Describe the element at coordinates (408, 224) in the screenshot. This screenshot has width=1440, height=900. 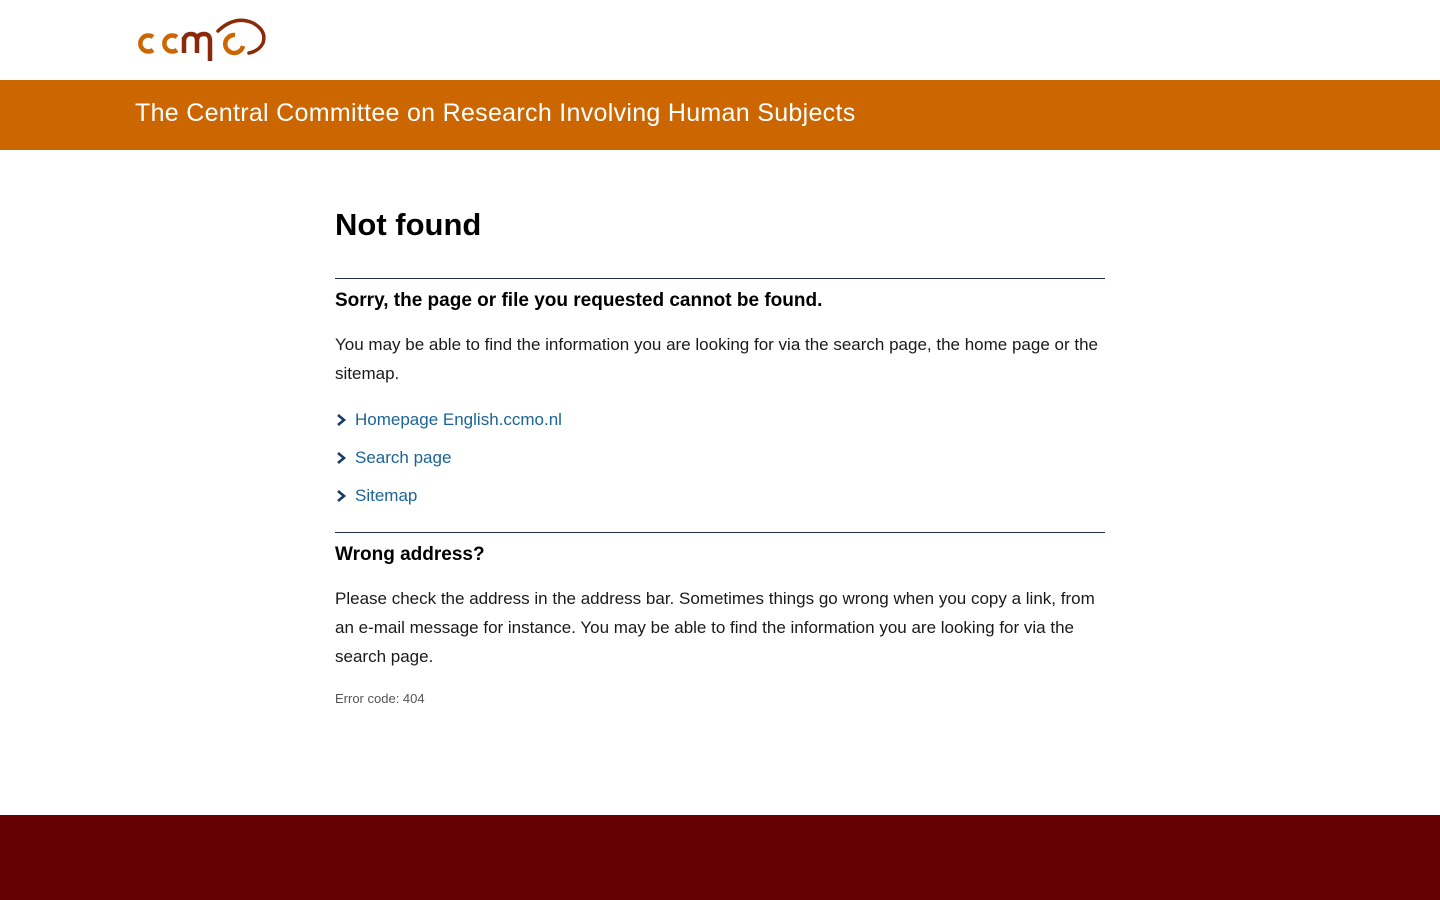
I see `page-title: Not found` at that location.